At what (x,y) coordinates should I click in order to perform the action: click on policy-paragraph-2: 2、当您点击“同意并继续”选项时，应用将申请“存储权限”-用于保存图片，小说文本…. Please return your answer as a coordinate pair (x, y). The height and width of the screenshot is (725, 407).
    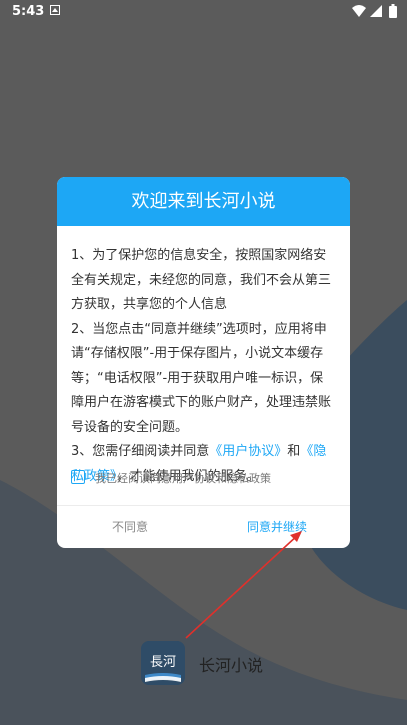
    Looking at the image, I should click on (201, 378).